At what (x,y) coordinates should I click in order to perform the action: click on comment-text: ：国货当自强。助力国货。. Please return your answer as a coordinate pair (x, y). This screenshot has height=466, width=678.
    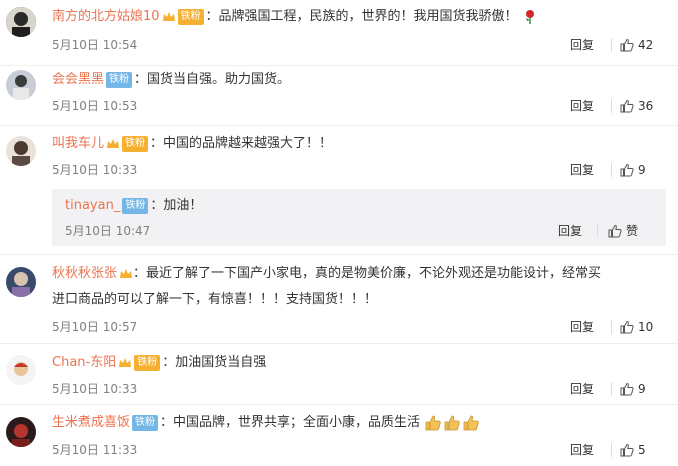
    Looking at the image, I should click on (212, 79).